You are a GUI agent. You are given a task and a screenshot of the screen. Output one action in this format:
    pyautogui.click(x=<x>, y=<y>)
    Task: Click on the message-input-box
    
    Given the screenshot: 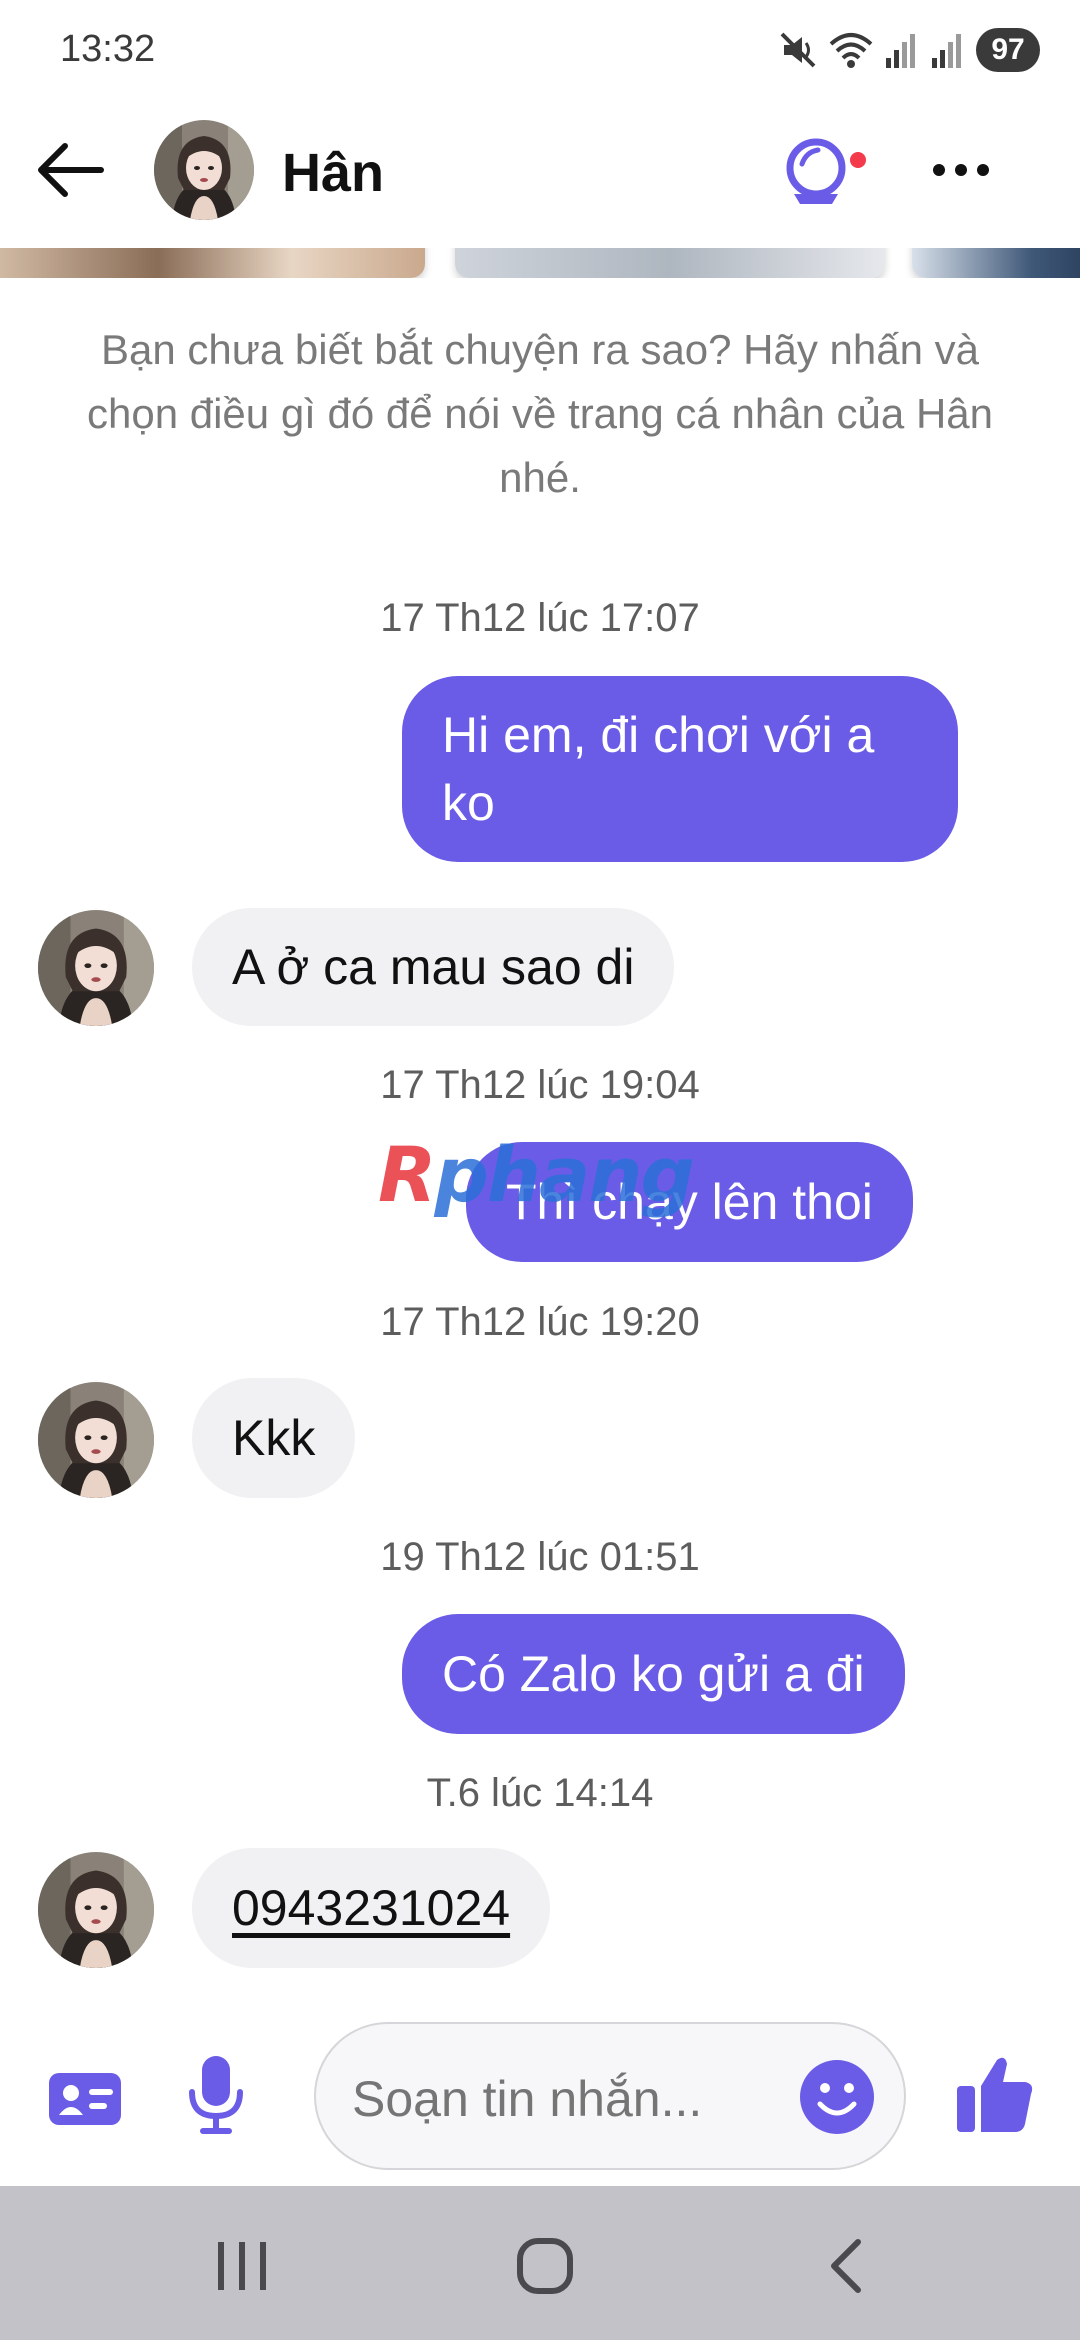 What is the action you would take?
    pyautogui.click(x=610, y=2096)
    